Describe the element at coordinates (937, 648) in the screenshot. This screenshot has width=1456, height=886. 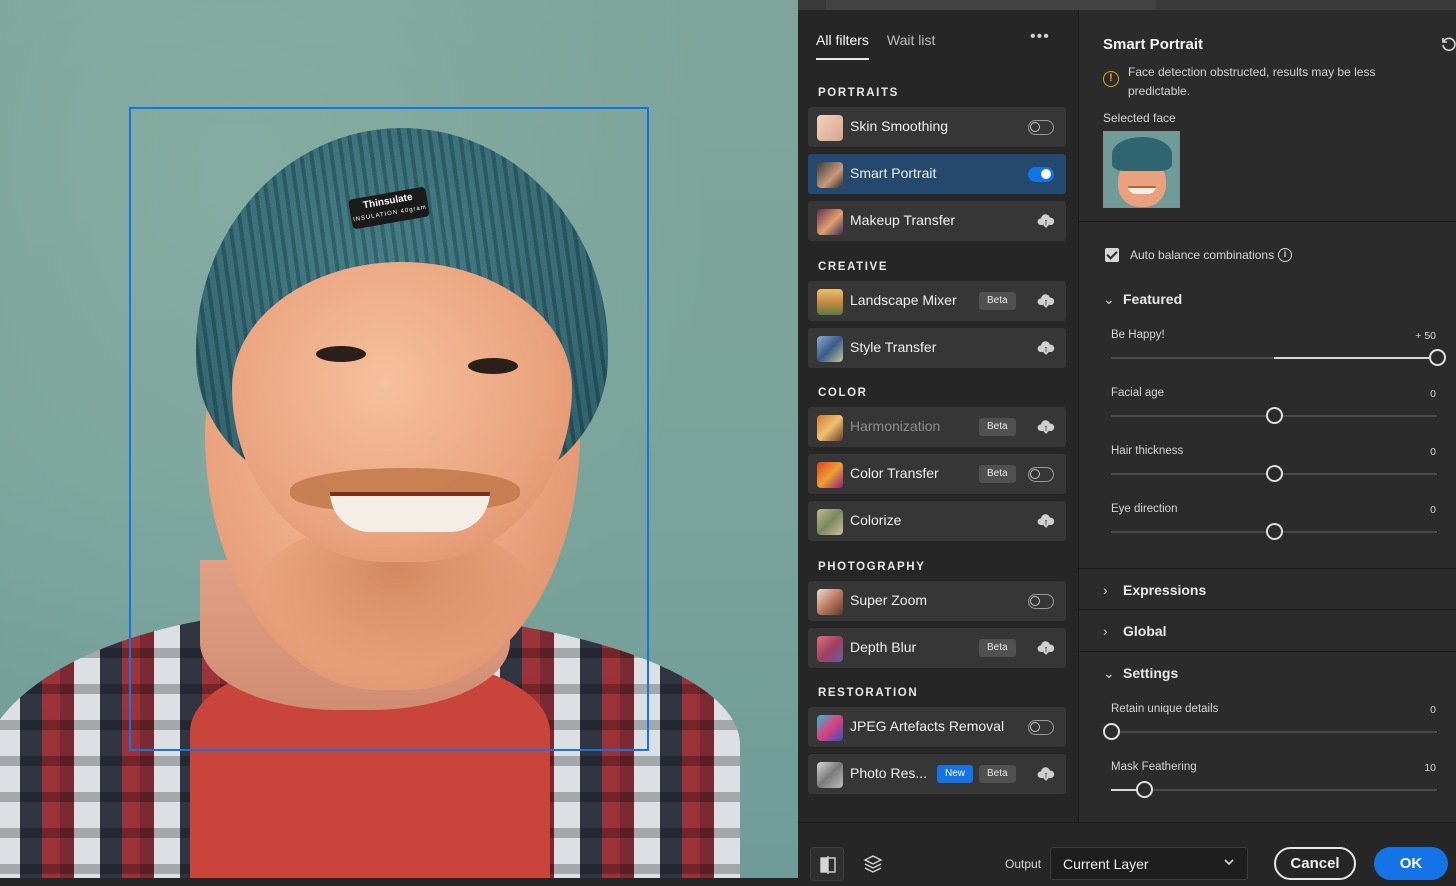
I see `filter-depth-blur: Depth Blur Beta` at that location.